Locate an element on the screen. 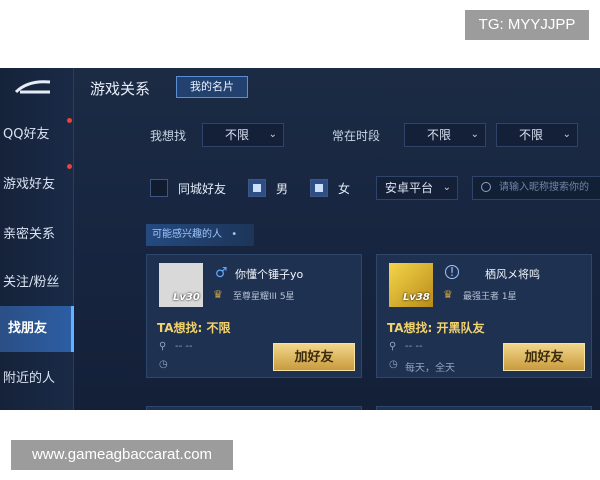 This screenshot has height=480, width=600. sidebar-item-label: 找朋友 is located at coordinates (28, 328).